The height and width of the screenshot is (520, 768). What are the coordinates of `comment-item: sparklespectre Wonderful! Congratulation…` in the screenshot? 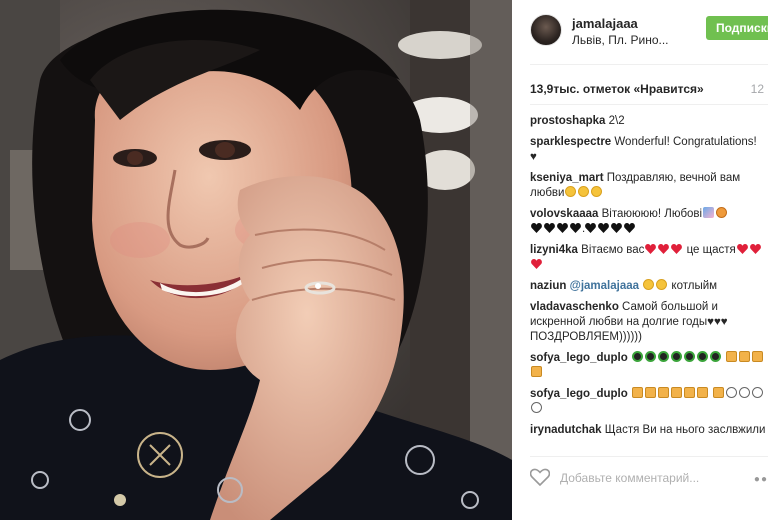 It's located at (648, 150).